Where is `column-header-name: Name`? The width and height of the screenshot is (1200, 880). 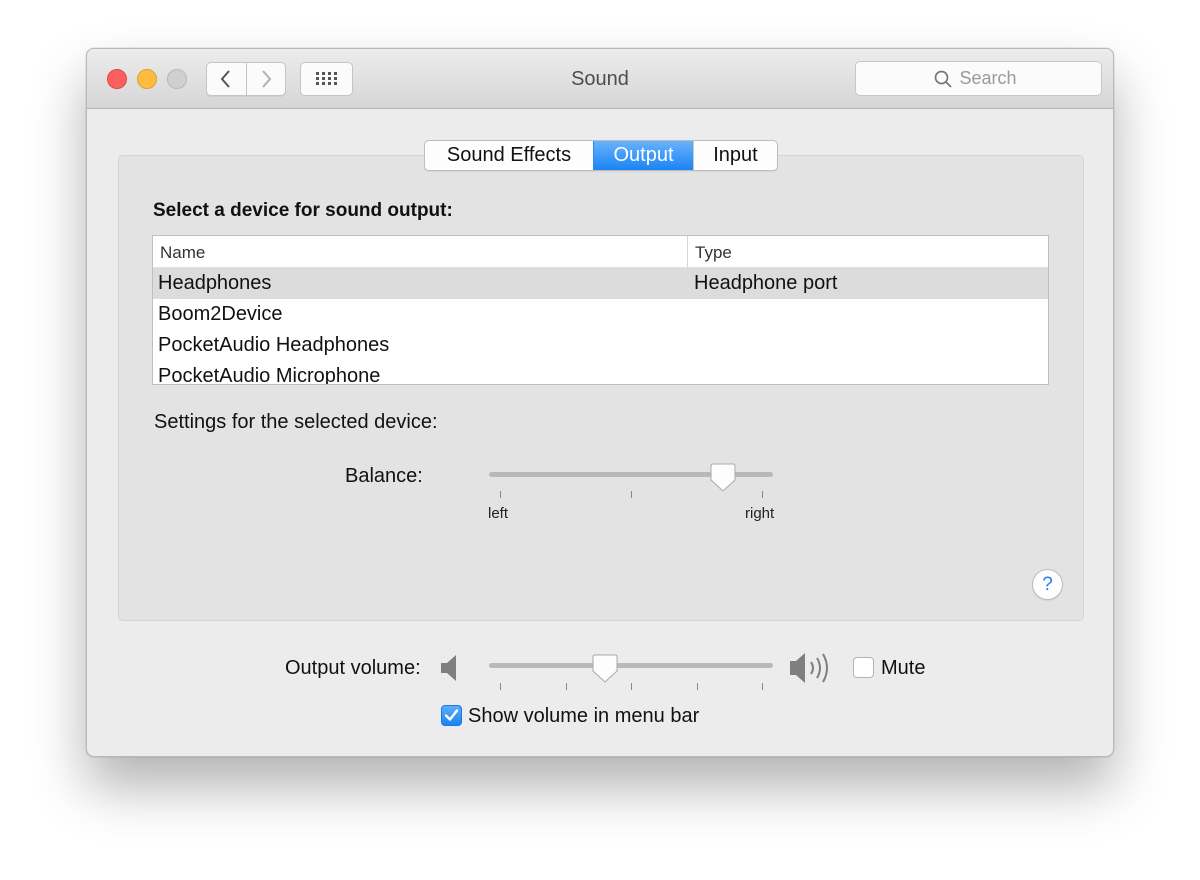 column-header-name: Name is located at coordinates (420, 251).